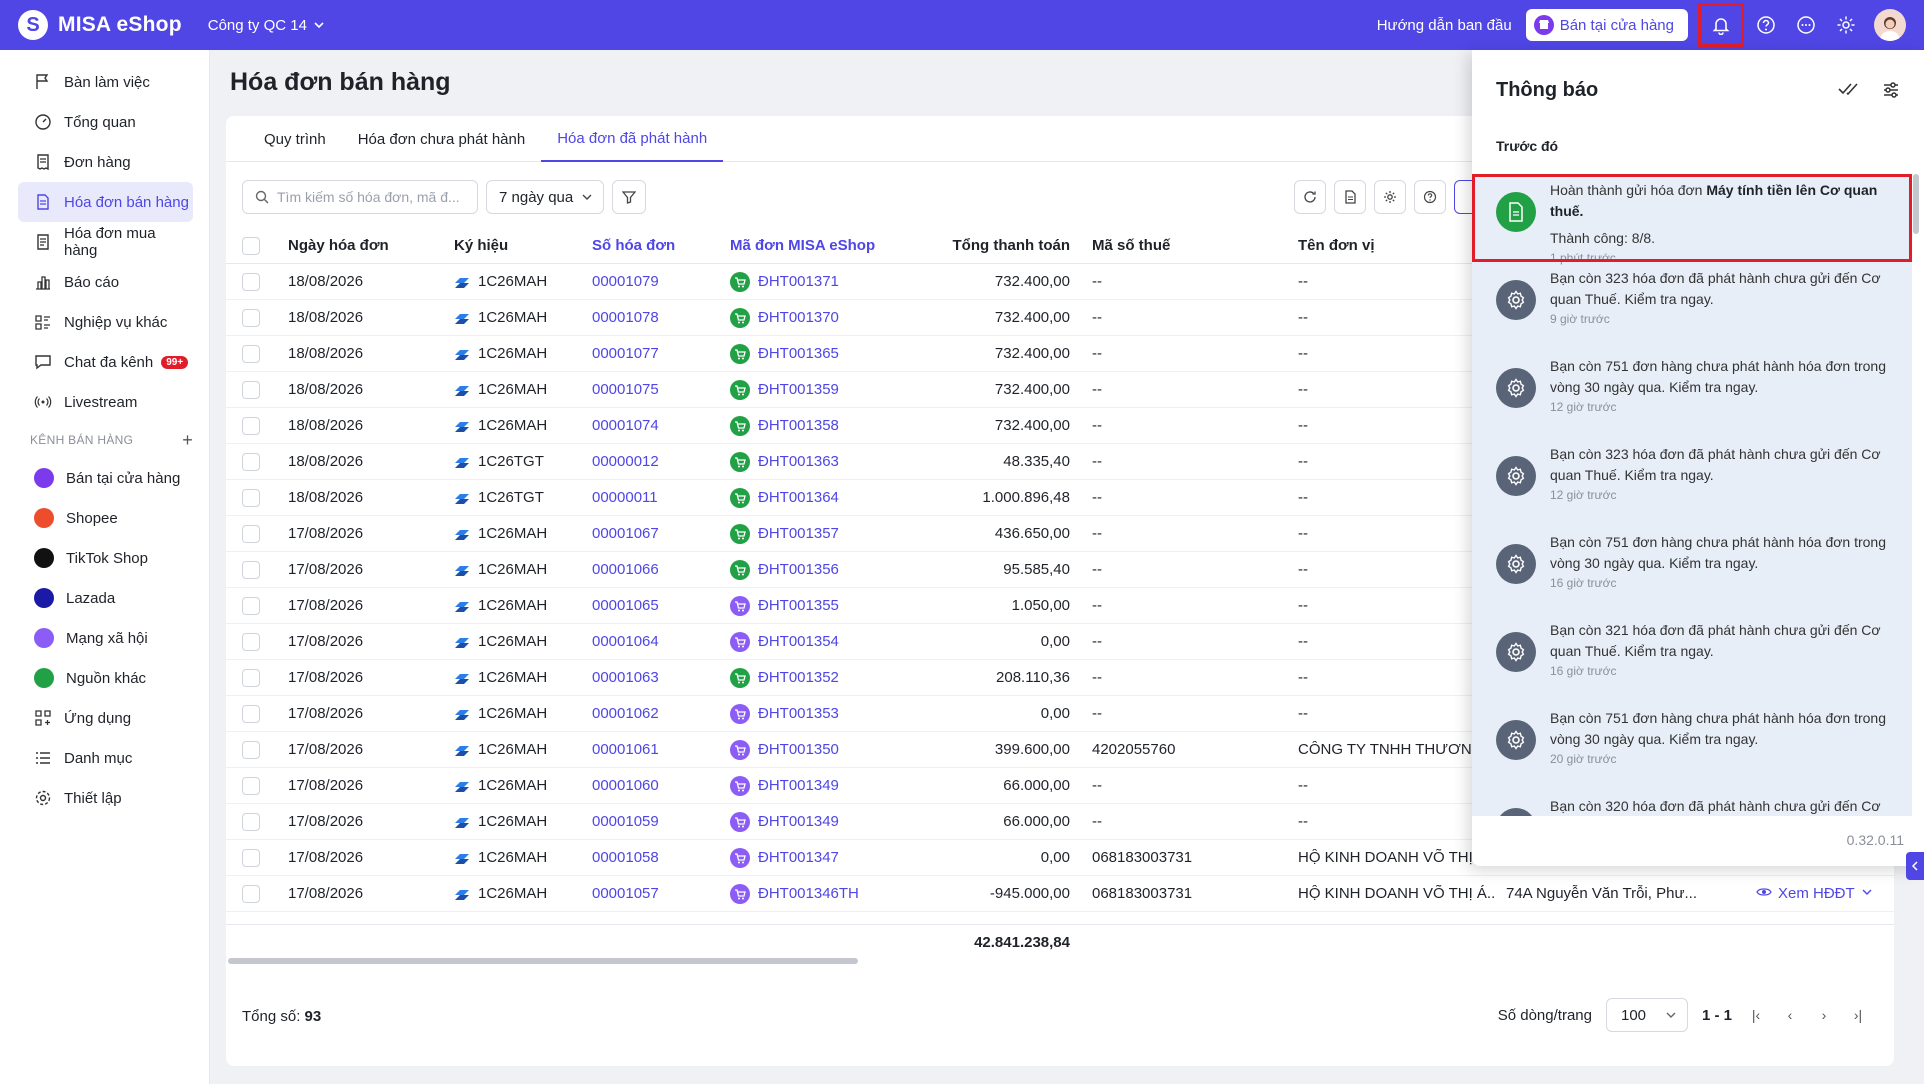  Describe the element at coordinates (809, 713) in the screenshot. I see `order-code: ĐHT001353` at that location.